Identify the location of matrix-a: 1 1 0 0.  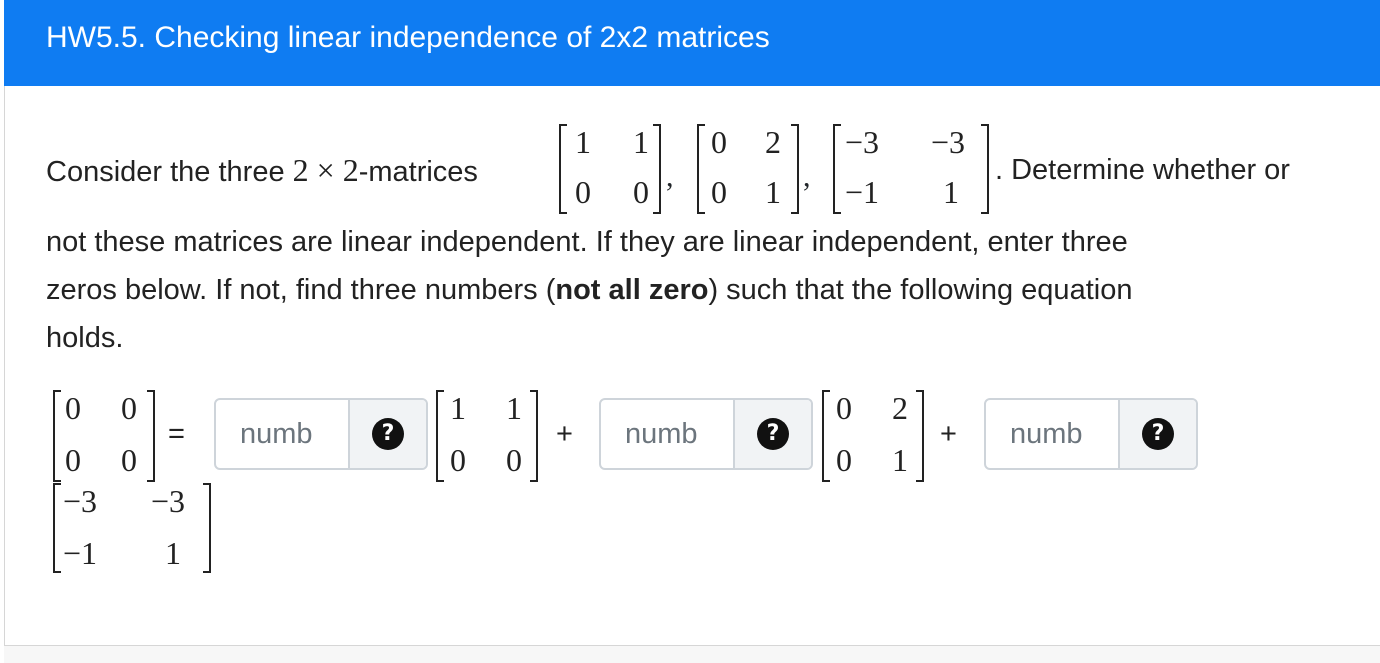
(610, 169).